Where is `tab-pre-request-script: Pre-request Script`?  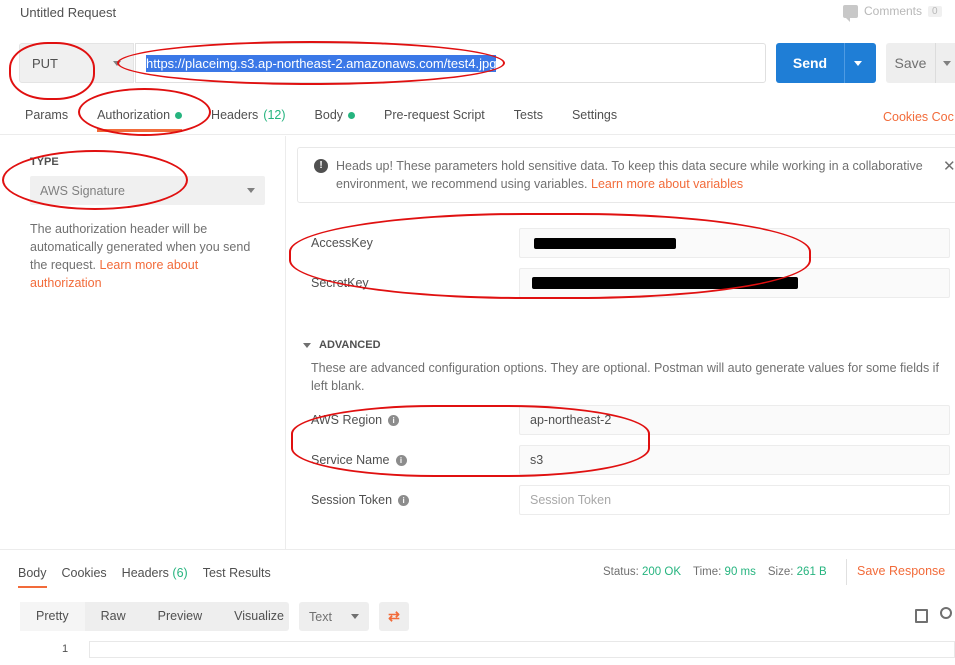
tab-pre-request-script: Pre-request Script is located at coordinates (434, 120).